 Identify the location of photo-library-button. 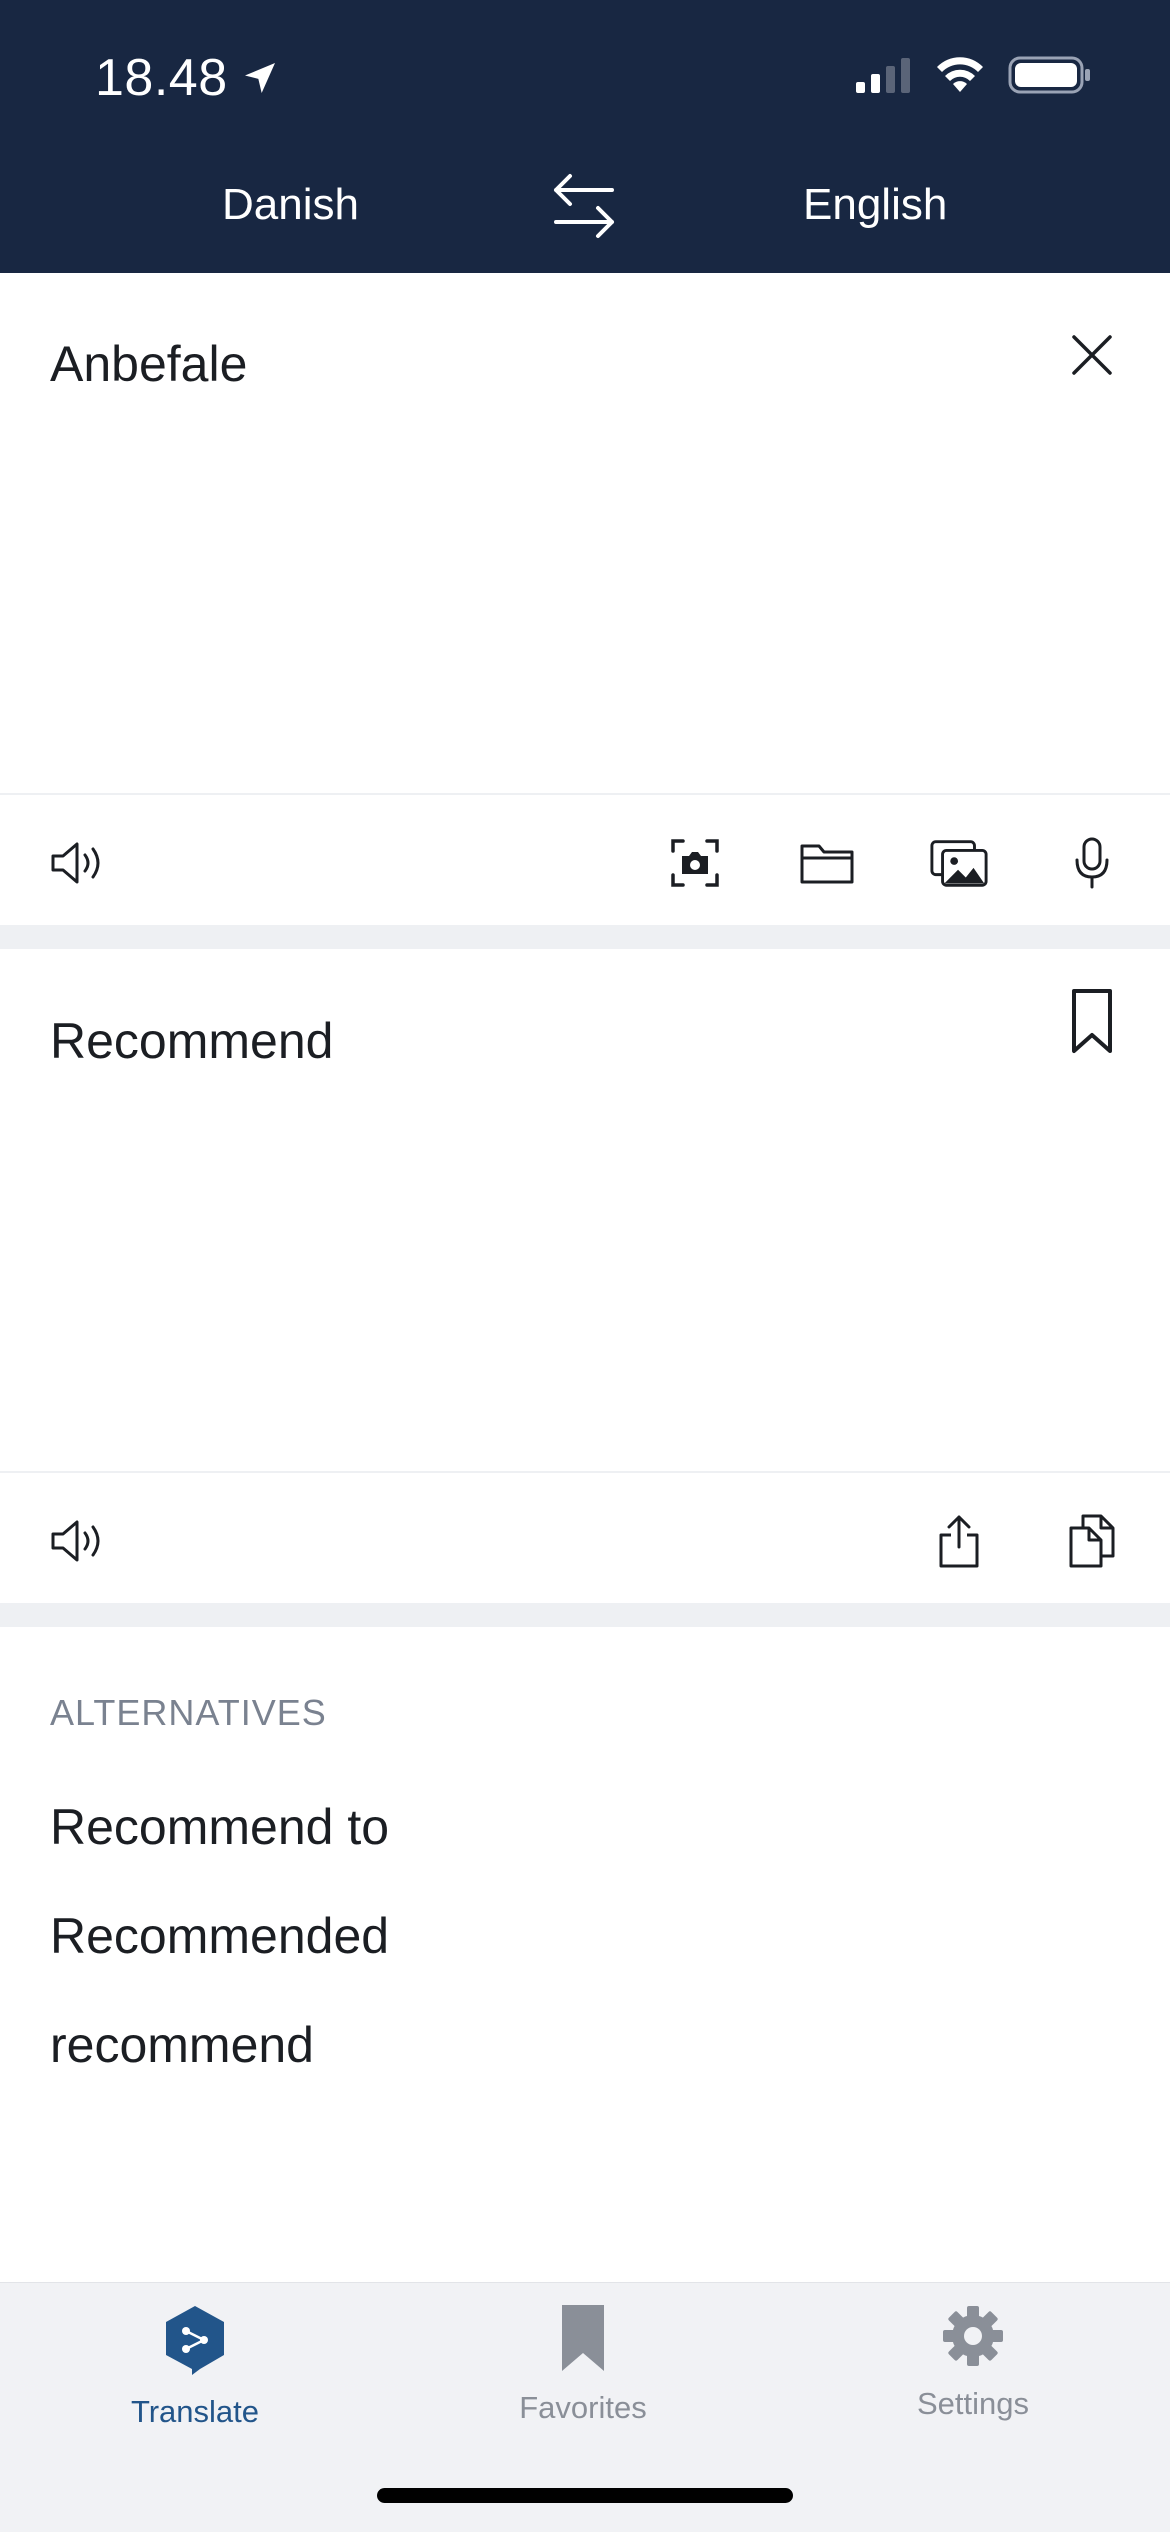
(959, 863).